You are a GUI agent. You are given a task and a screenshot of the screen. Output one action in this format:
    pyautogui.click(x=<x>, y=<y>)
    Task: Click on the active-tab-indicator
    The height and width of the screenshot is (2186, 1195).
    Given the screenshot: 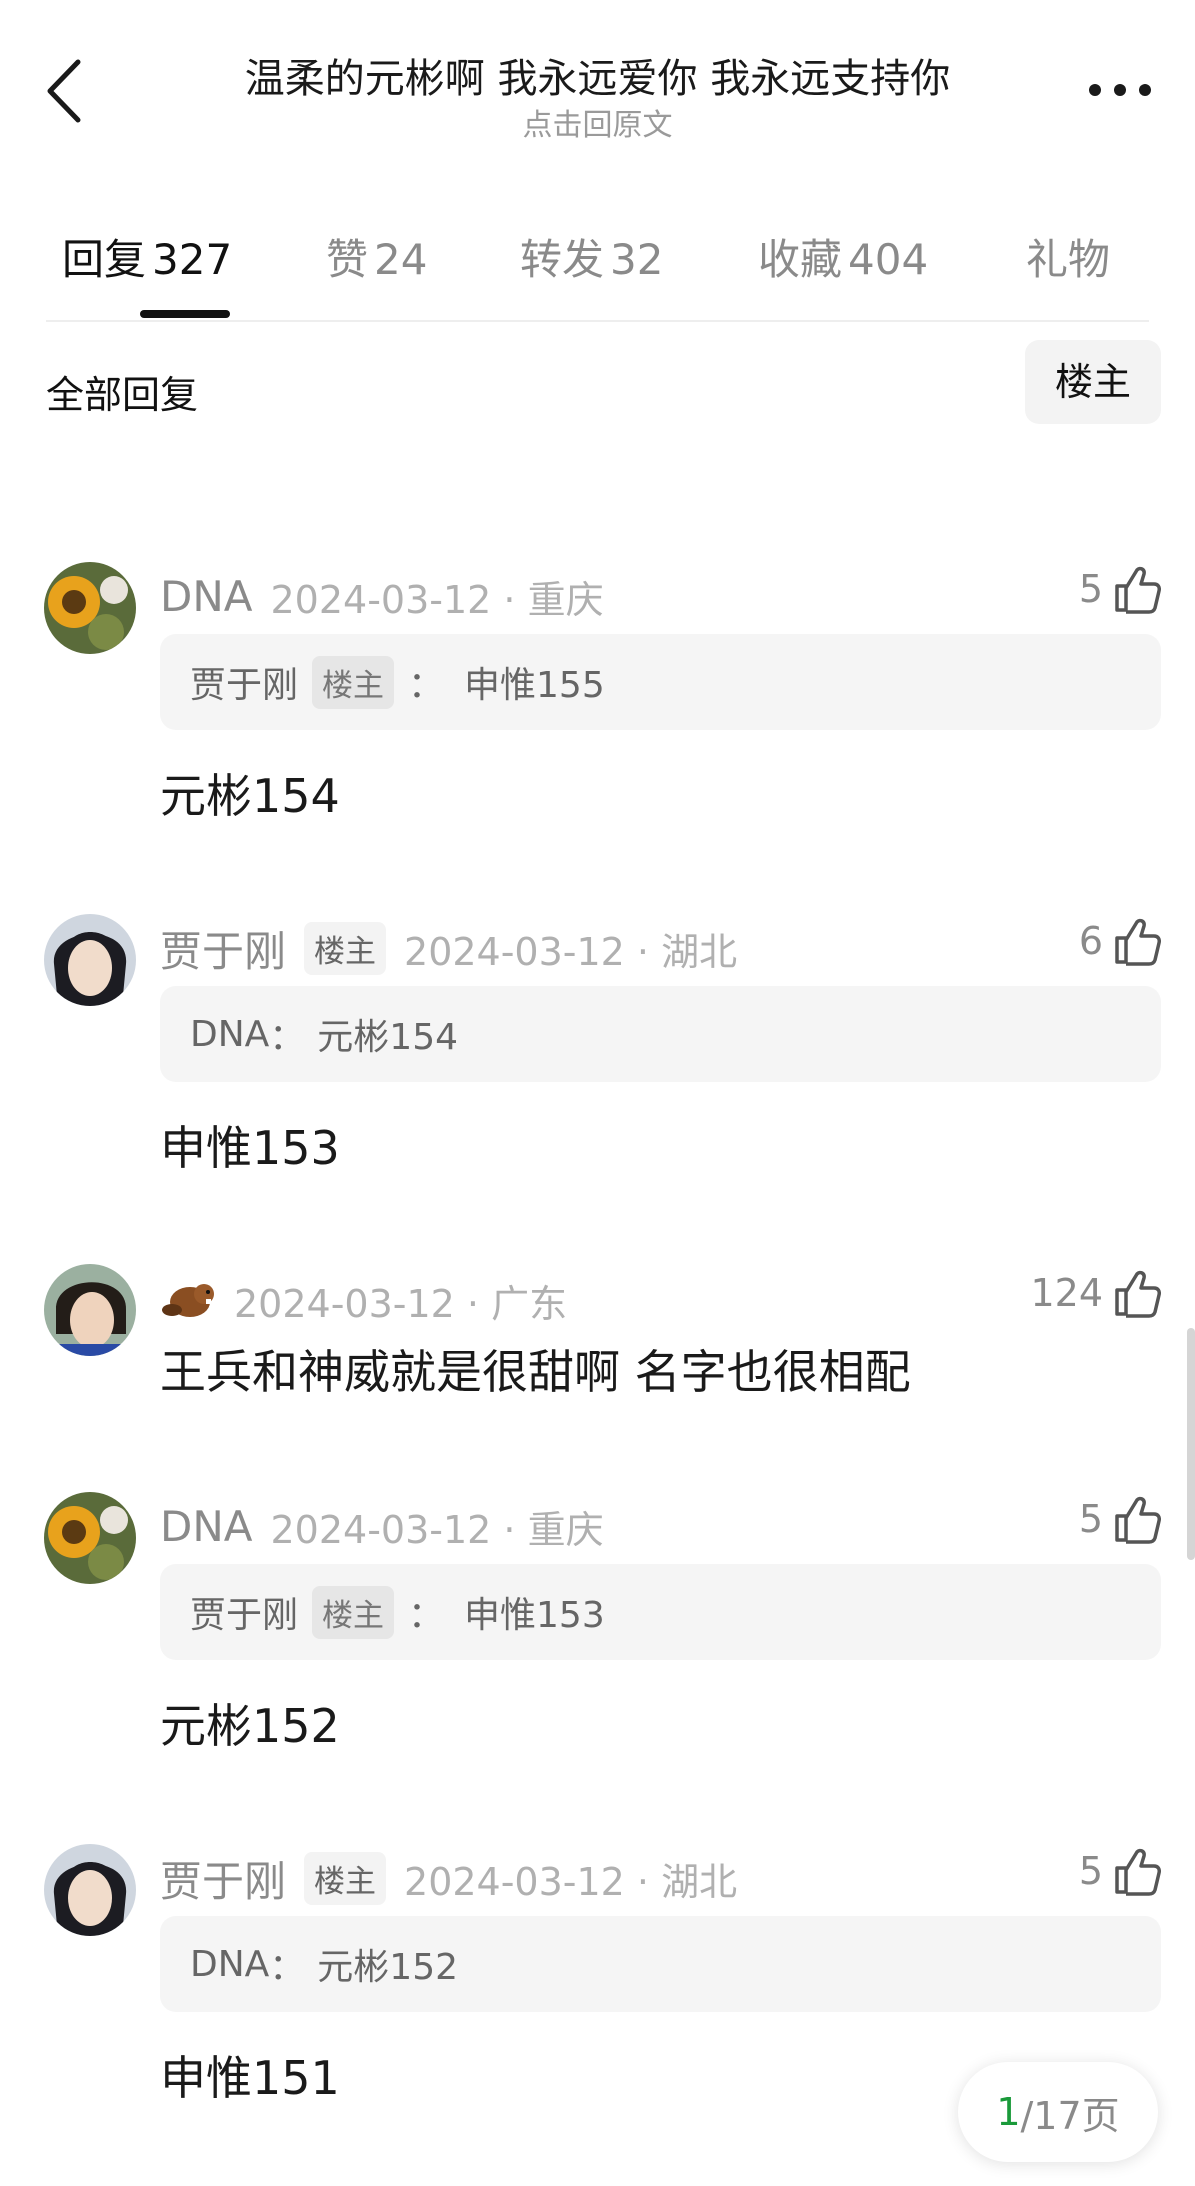 What is the action you would take?
    pyautogui.click(x=185, y=314)
    